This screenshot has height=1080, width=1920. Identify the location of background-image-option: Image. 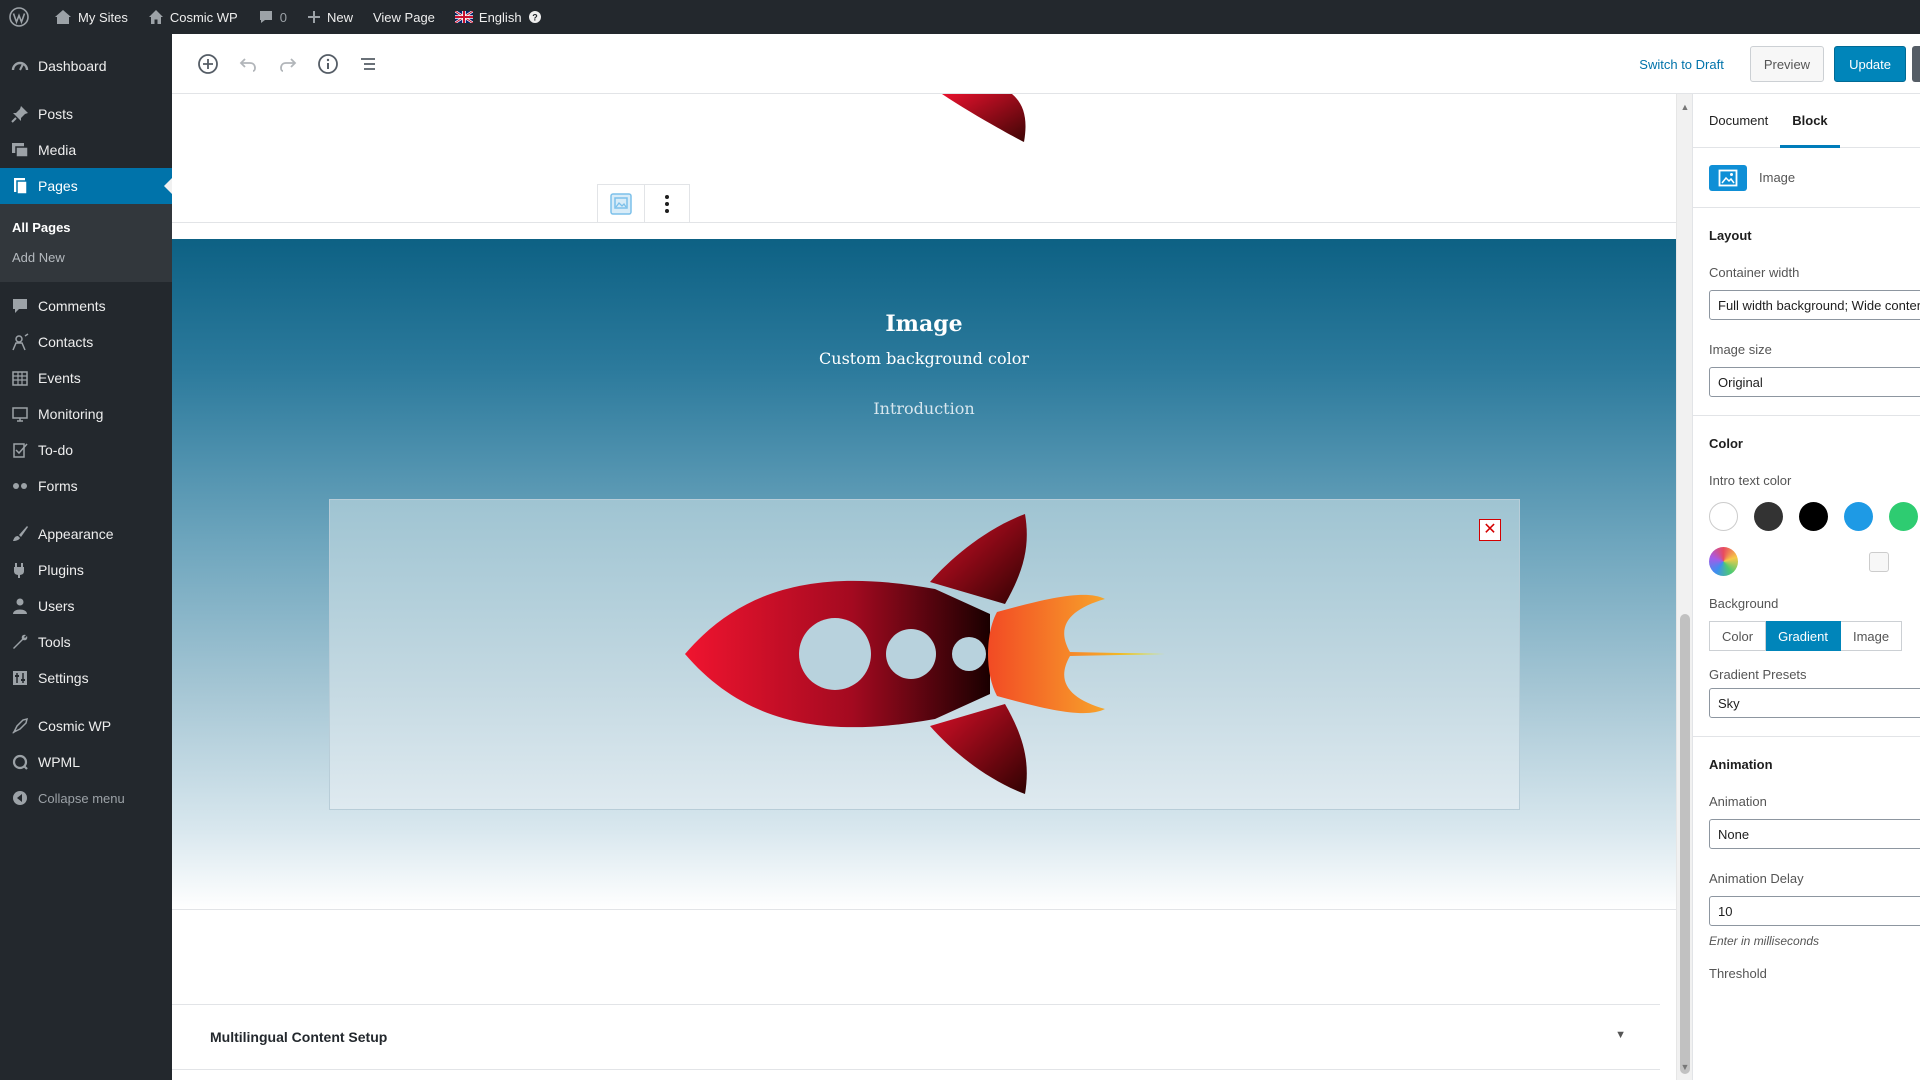
(1871, 636).